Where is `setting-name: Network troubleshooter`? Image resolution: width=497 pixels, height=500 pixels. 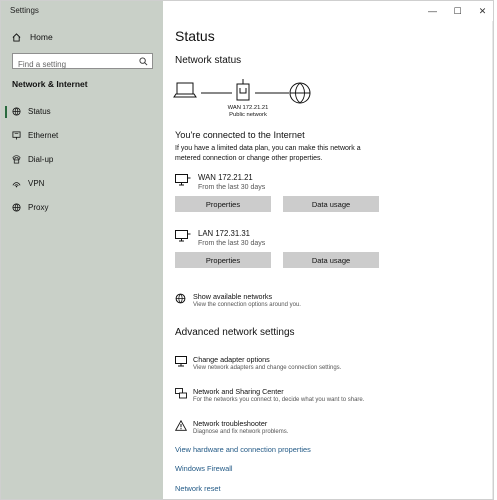 setting-name: Network troubleshooter is located at coordinates (230, 423).